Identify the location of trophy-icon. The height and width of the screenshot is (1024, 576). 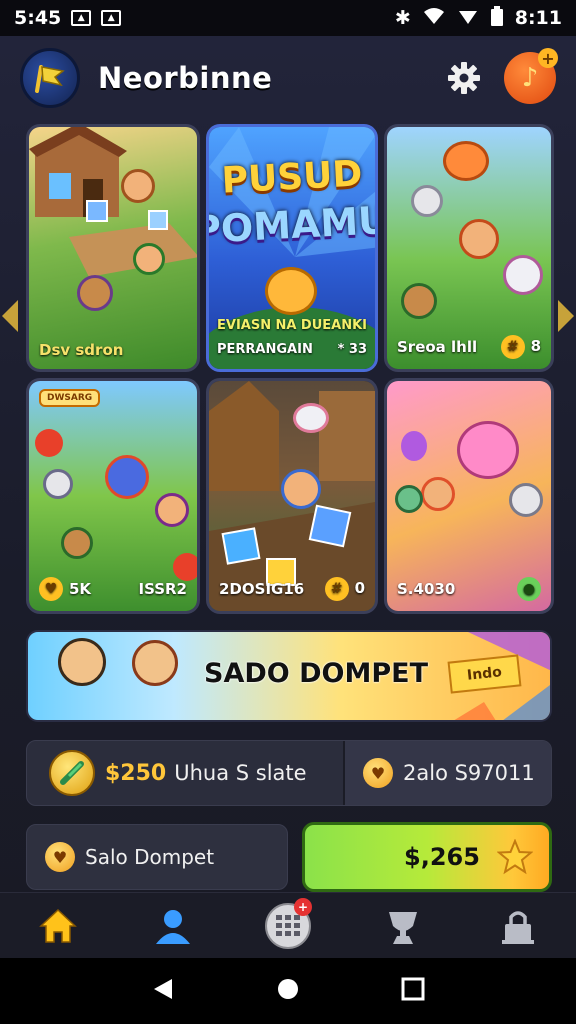
(403, 927).